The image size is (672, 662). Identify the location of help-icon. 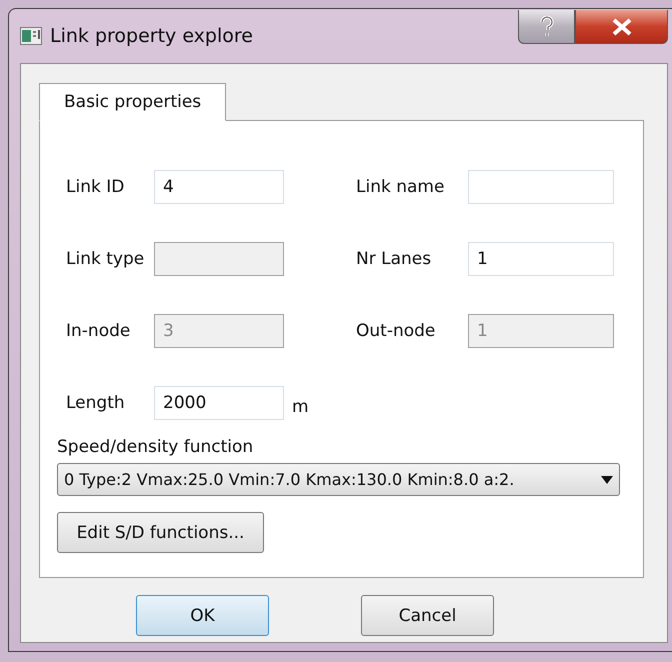
(547, 27).